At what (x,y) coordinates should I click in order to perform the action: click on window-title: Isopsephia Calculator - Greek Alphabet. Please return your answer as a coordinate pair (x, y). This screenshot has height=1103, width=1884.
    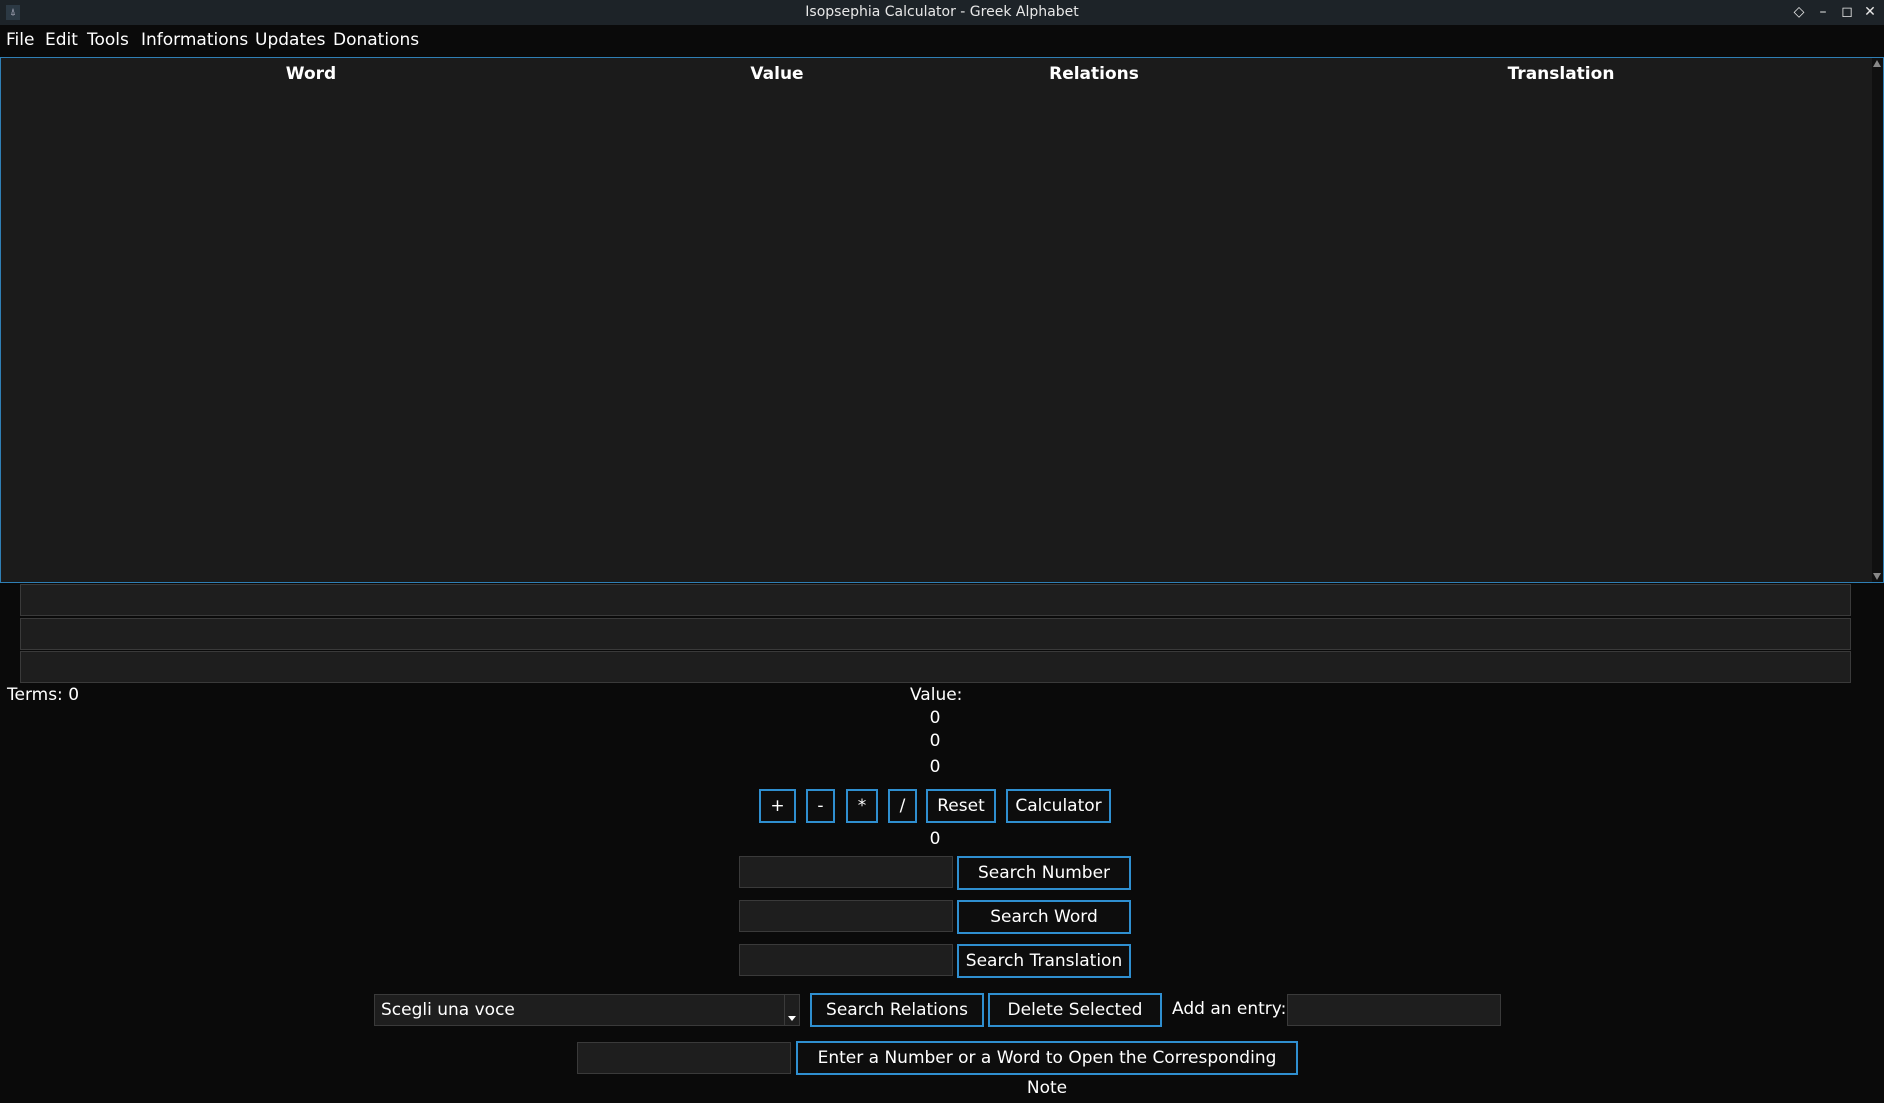
    Looking at the image, I should click on (942, 12).